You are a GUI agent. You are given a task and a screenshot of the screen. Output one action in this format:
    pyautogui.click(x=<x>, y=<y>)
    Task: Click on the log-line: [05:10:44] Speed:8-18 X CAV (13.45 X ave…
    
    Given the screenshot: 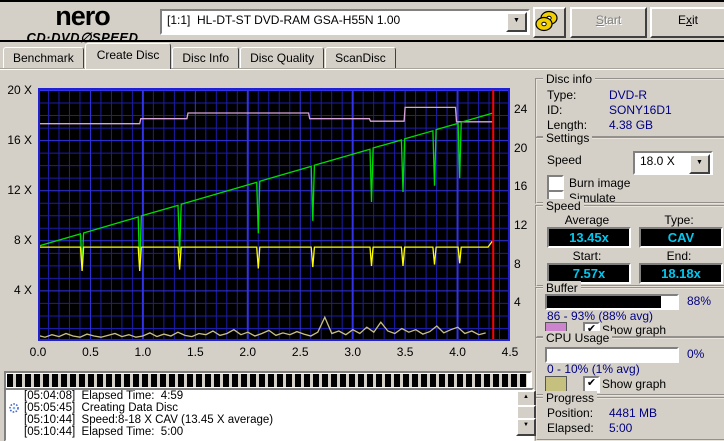 What is the action you would take?
    pyautogui.click(x=149, y=420)
    